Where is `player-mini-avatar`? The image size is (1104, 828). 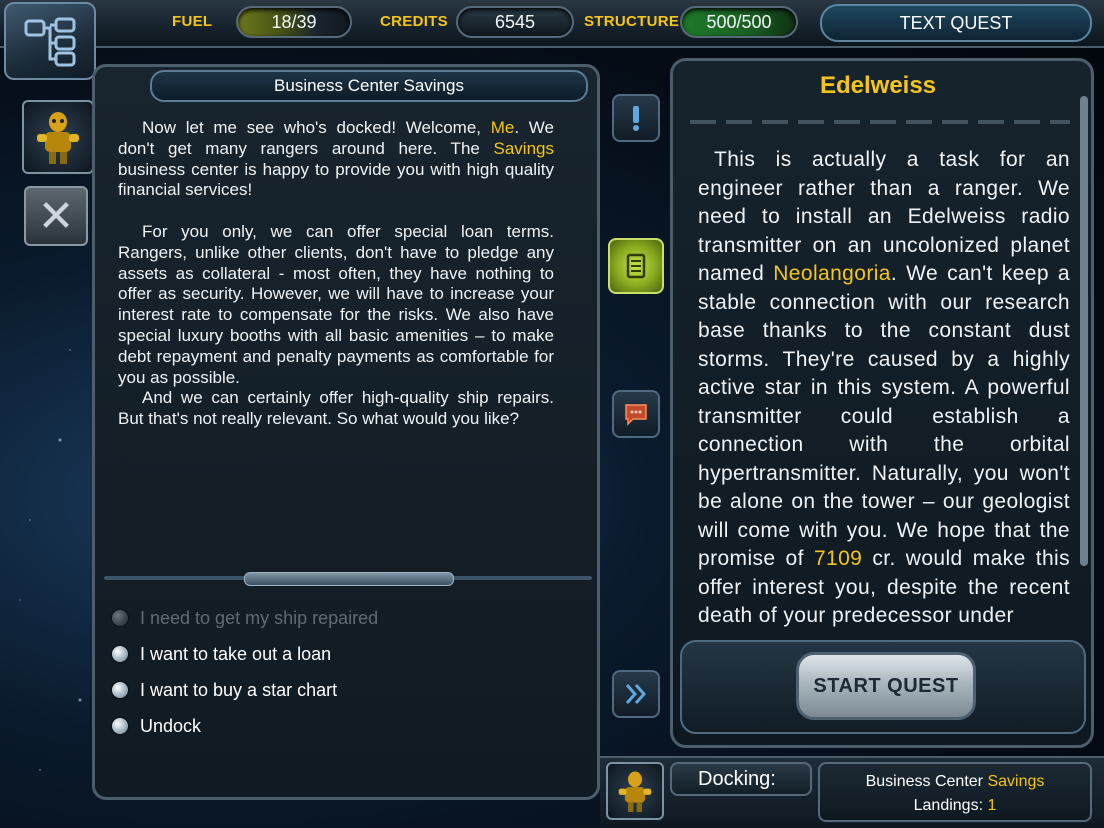 player-mini-avatar is located at coordinates (635, 791).